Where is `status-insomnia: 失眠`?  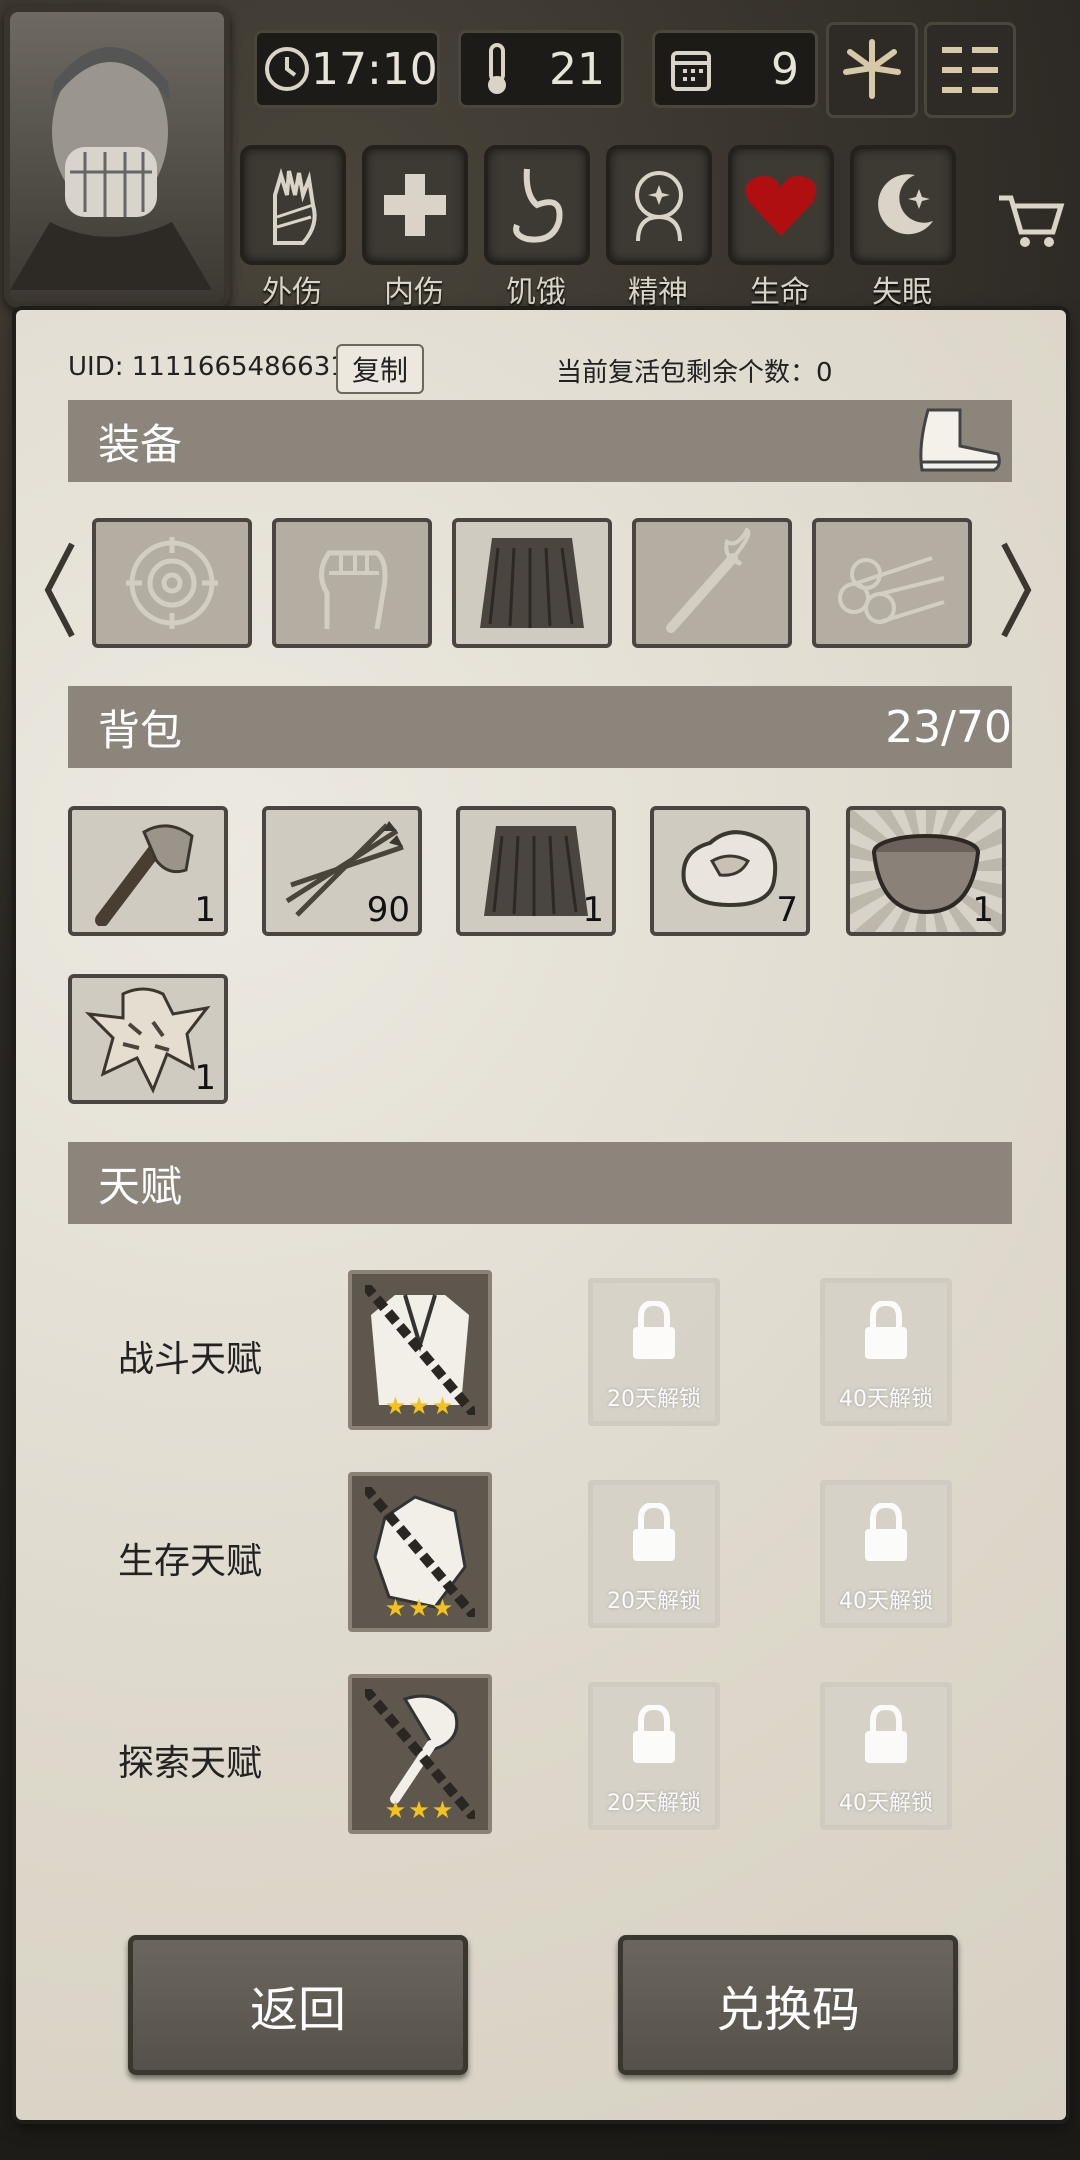
status-insomnia: 失眠 is located at coordinates (903, 228).